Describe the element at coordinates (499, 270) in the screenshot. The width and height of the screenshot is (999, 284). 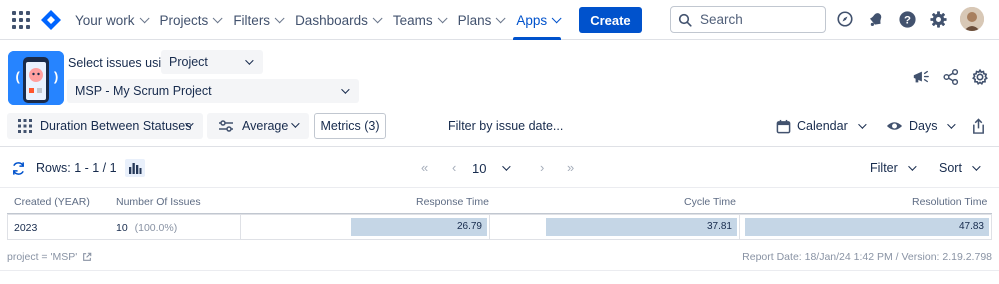
I see `footer-divider` at that location.